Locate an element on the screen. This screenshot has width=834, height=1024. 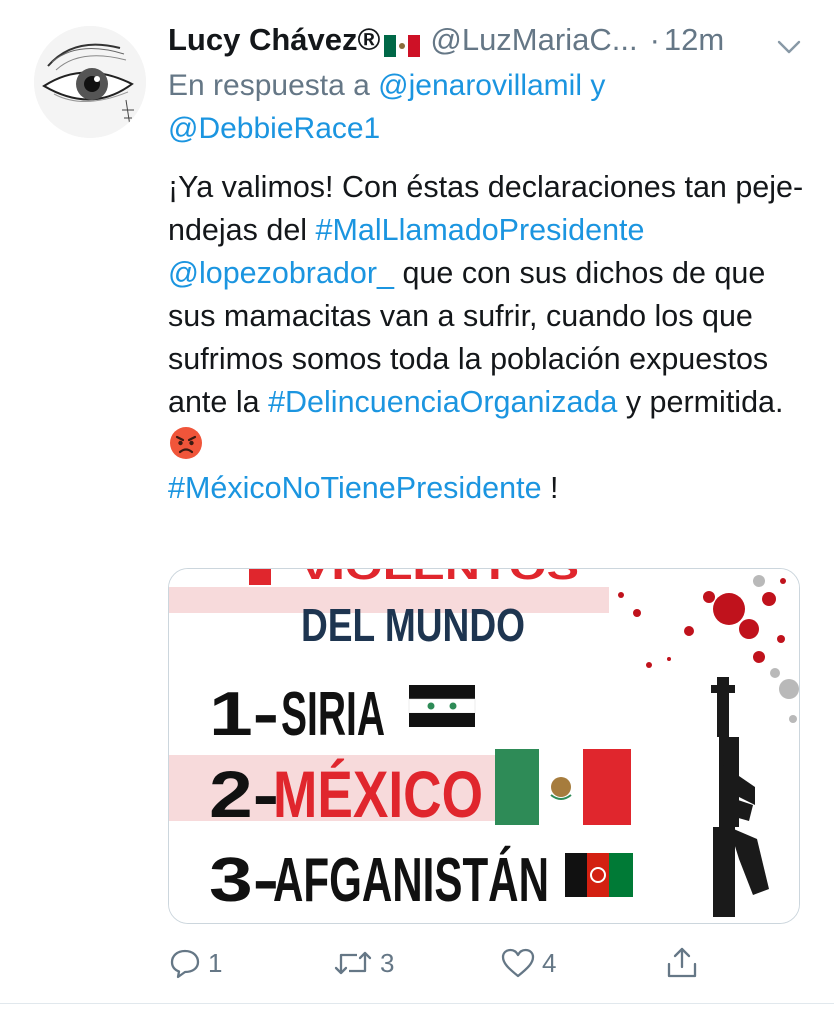
rank-3-country: AFGANISTÁN is located at coordinates (411, 880).